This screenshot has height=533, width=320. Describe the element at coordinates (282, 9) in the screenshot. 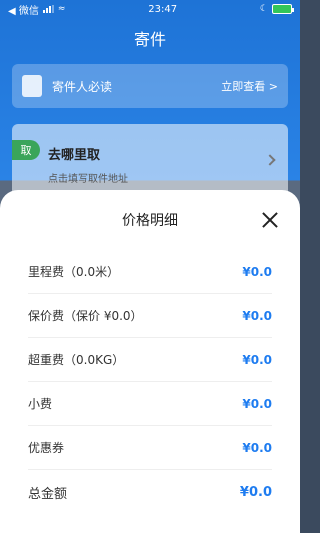

I see `battery-icon` at that location.